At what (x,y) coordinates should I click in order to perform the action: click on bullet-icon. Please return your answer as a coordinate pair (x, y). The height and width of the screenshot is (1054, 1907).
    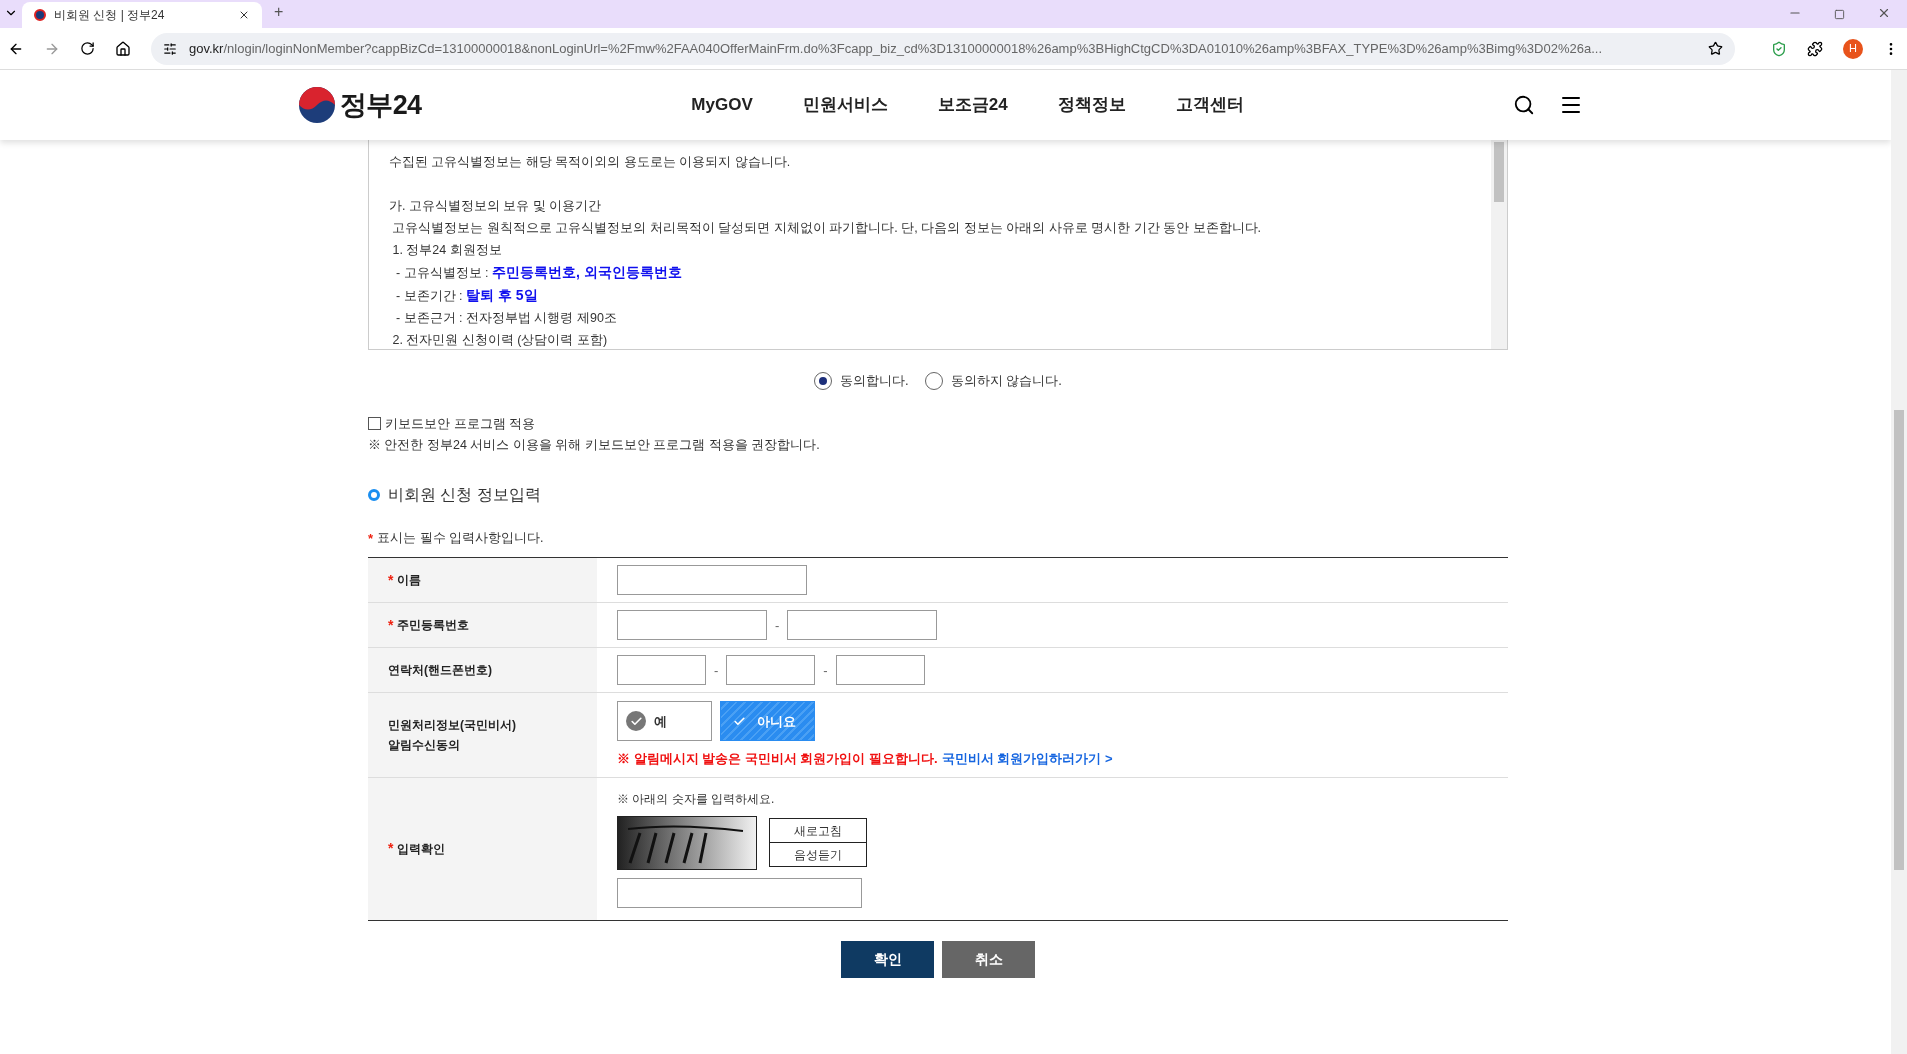
    Looking at the image, I should click on (374, 494).